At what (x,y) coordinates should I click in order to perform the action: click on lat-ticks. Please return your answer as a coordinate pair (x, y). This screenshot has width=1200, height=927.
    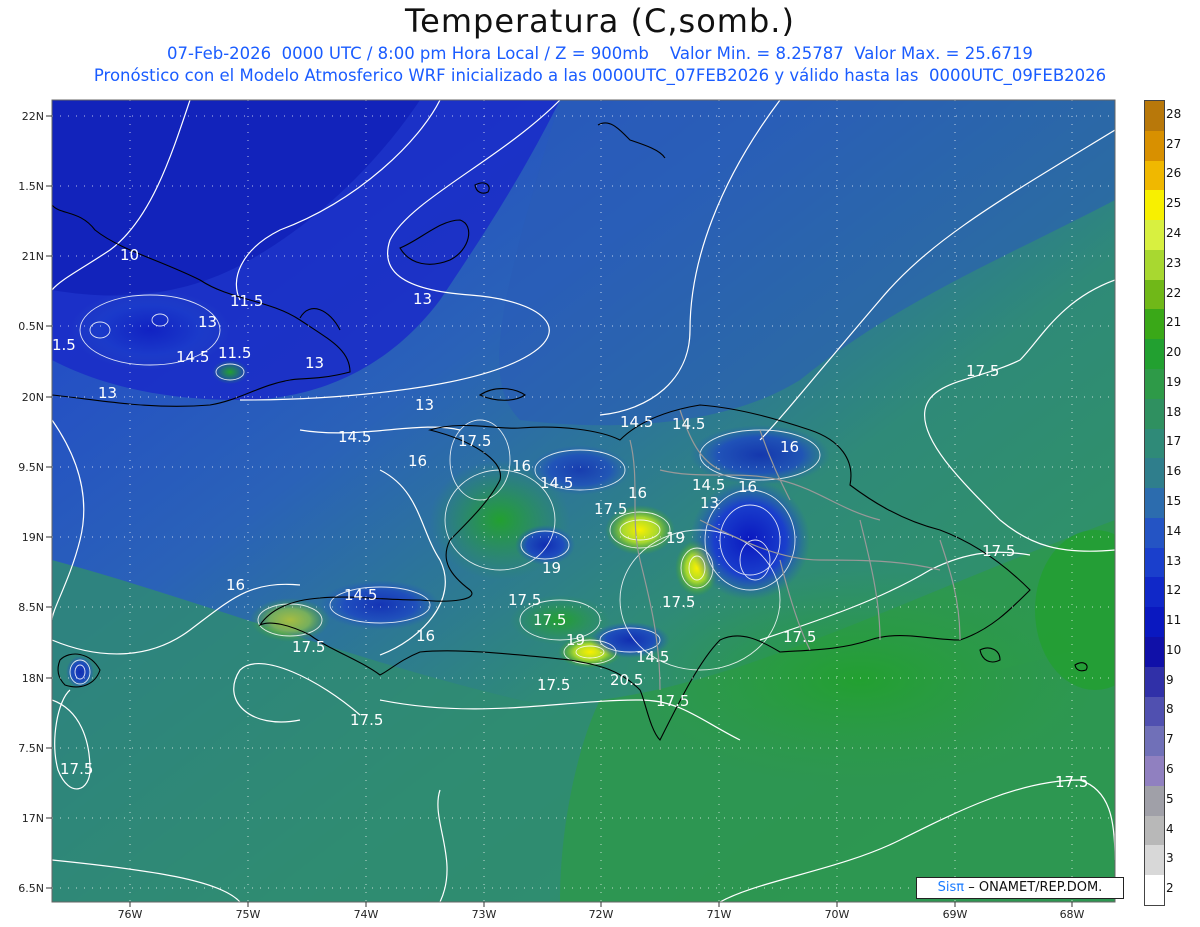
    Looking at the image, I should click on (49, 502).